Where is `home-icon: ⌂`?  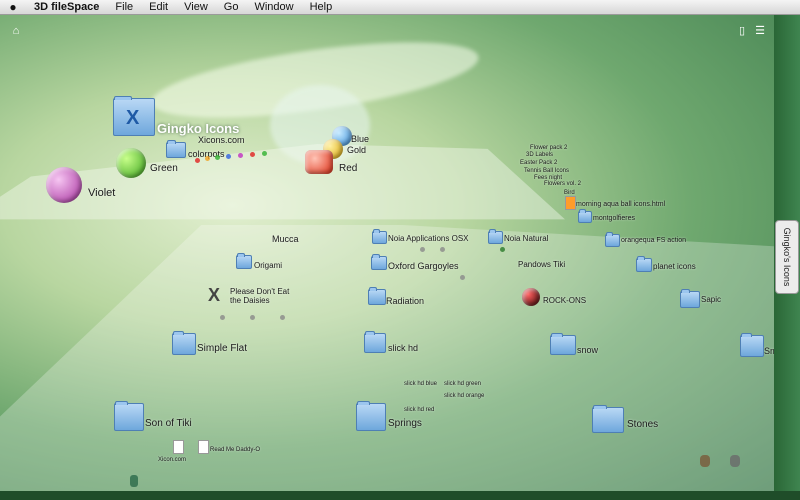
home-icon: ⌂ is located at coordinates (16, 31).